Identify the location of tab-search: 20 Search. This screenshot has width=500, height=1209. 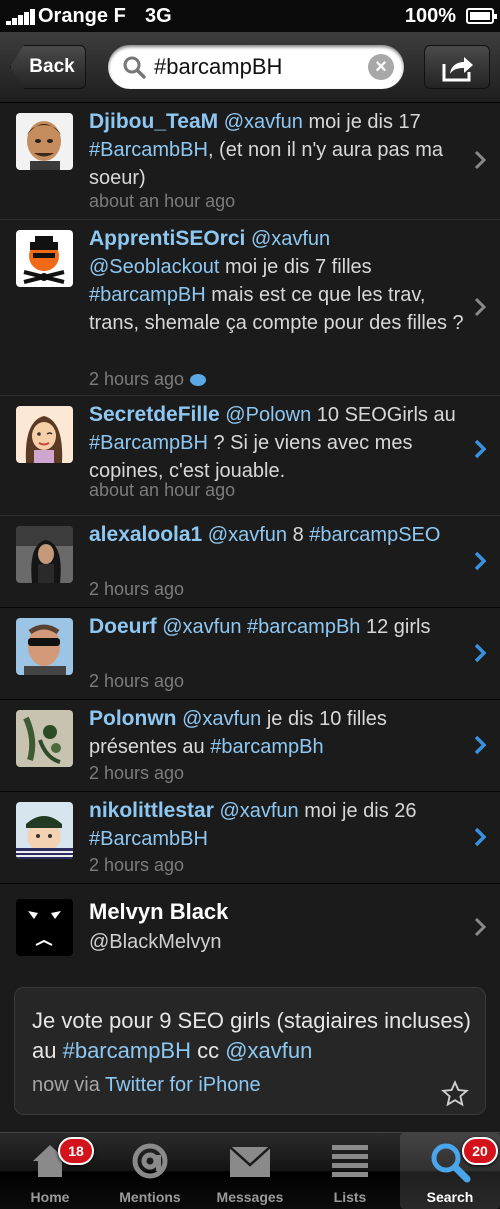
(450, 1171).